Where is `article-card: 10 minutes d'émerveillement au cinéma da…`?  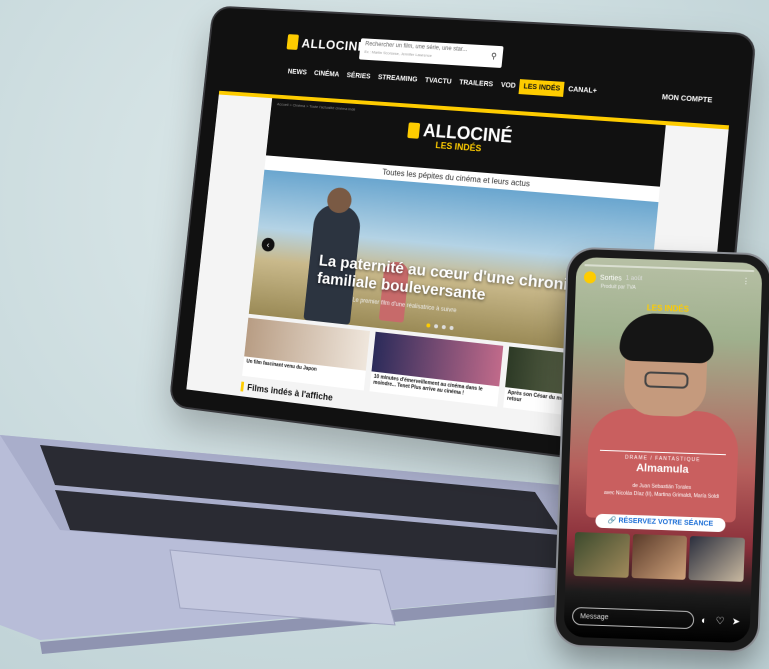
article-card: 10 minutes d'émerveillement au cinéma da… is located at coordinates (436, 369).